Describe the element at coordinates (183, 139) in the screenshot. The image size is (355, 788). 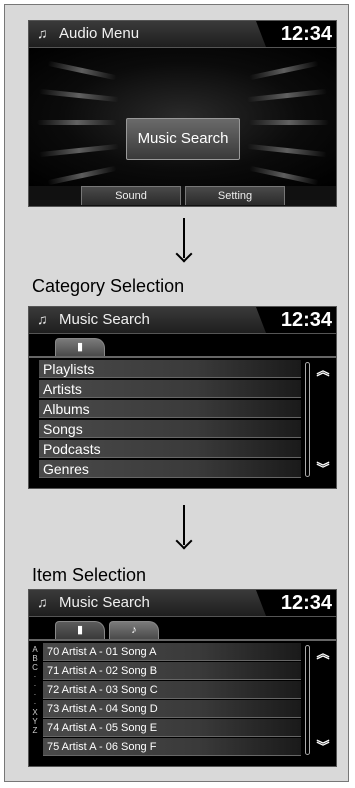
I see `music-search-button: Music Search` at that location.